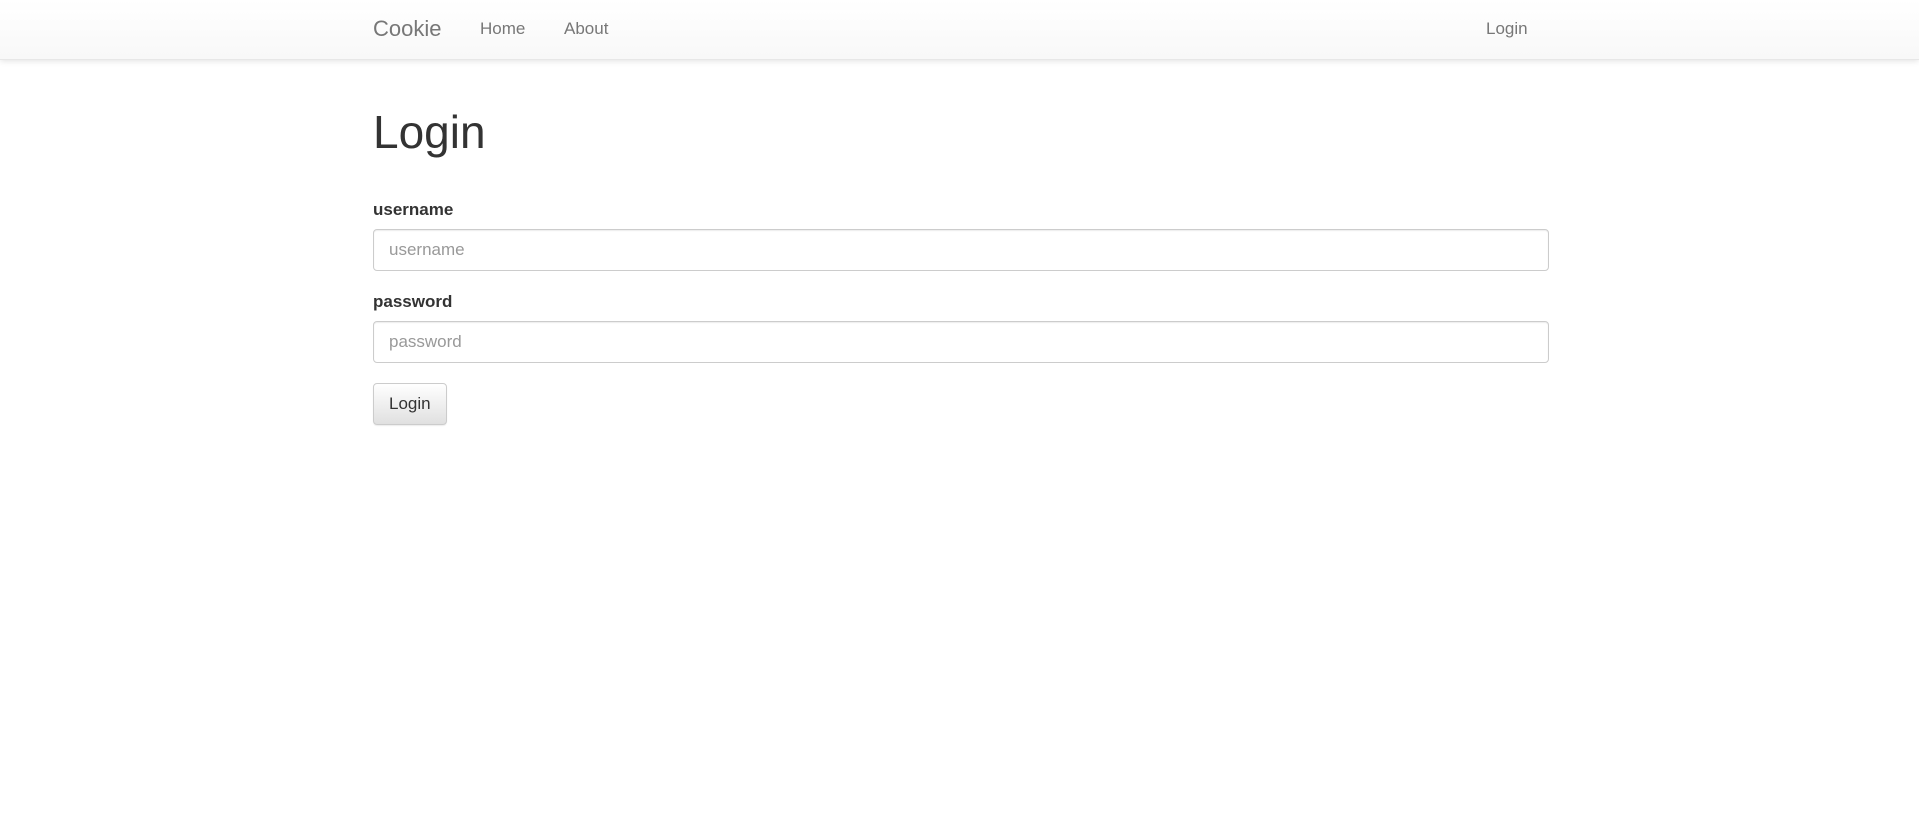 This screenshot has width=1919, height=814. What do you see at coordinates (502, 29) in the screenshot?
I see `nav-link-home: Home` at bounding box center [502, 29].